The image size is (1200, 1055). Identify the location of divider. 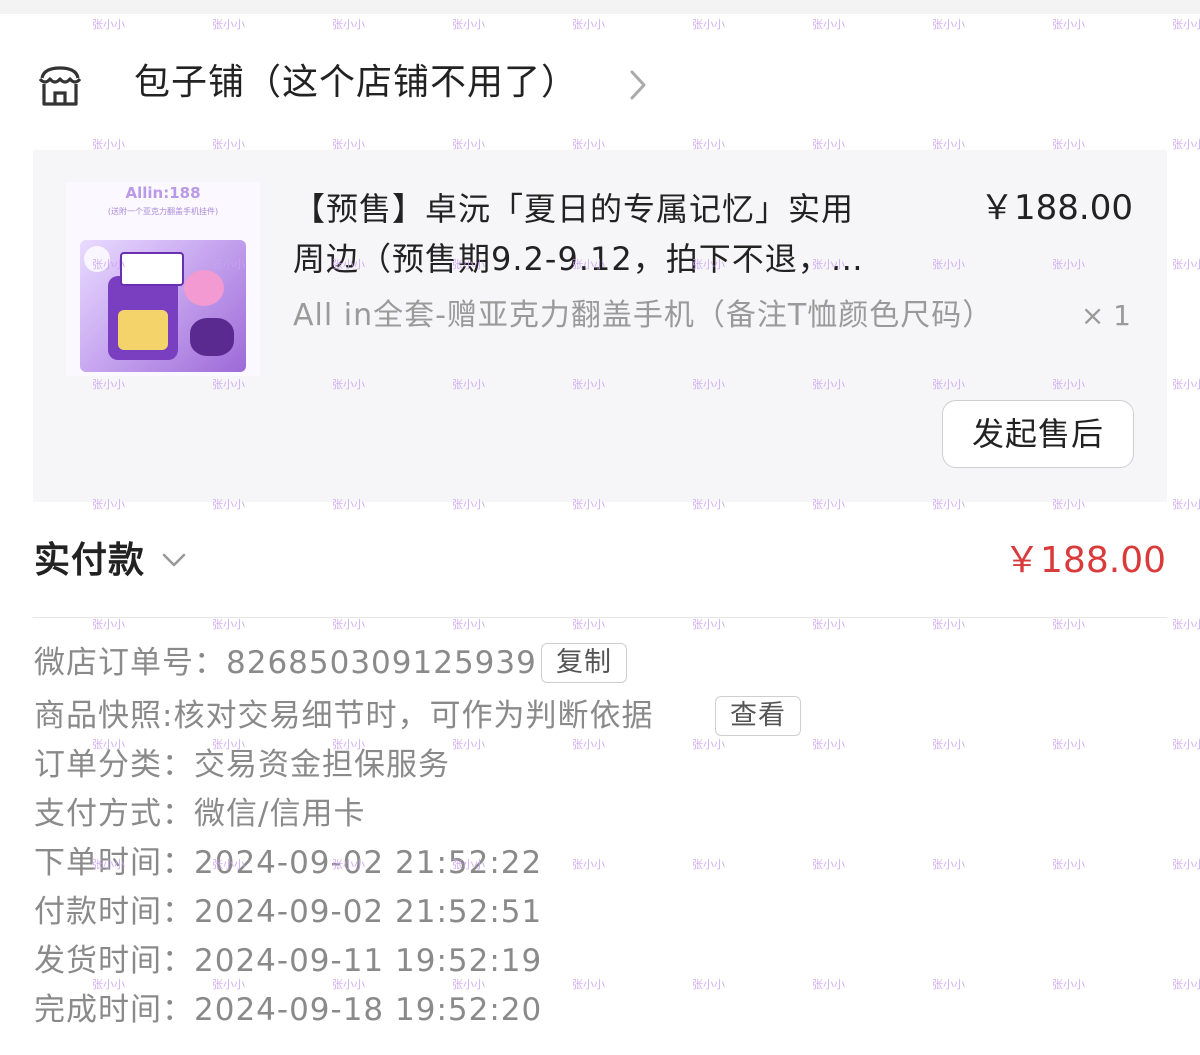
(600, 617).